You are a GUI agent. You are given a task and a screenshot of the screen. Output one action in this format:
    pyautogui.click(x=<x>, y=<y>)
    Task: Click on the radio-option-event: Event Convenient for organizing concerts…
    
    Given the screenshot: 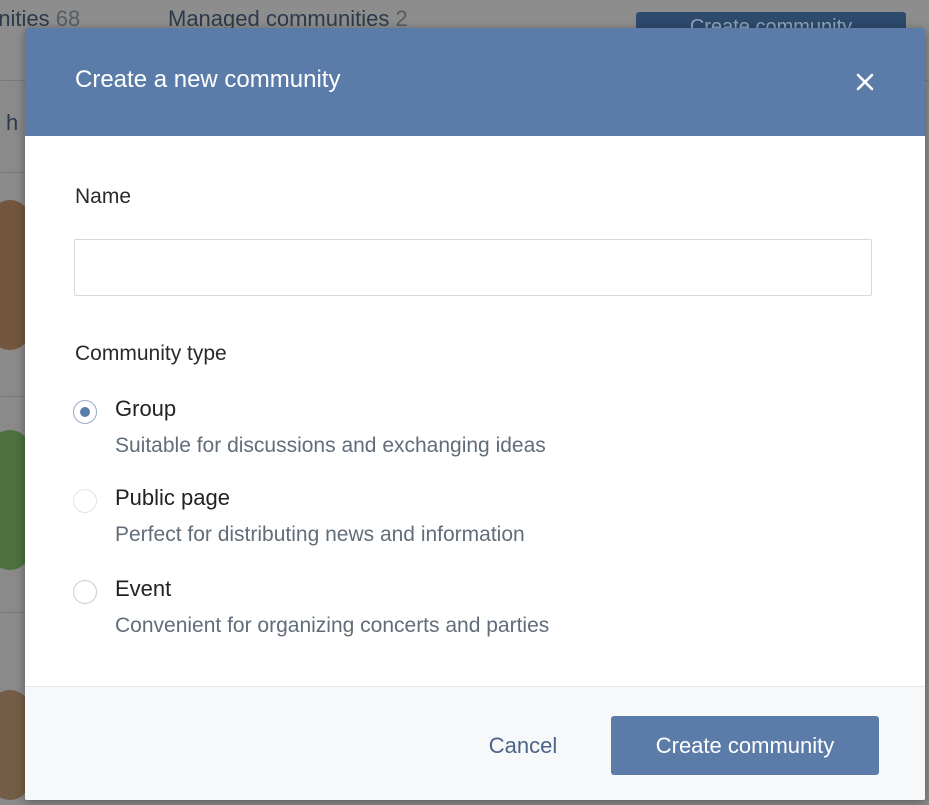 What is the action you would take?
    pyautogui.click(x=423, y=613)
    